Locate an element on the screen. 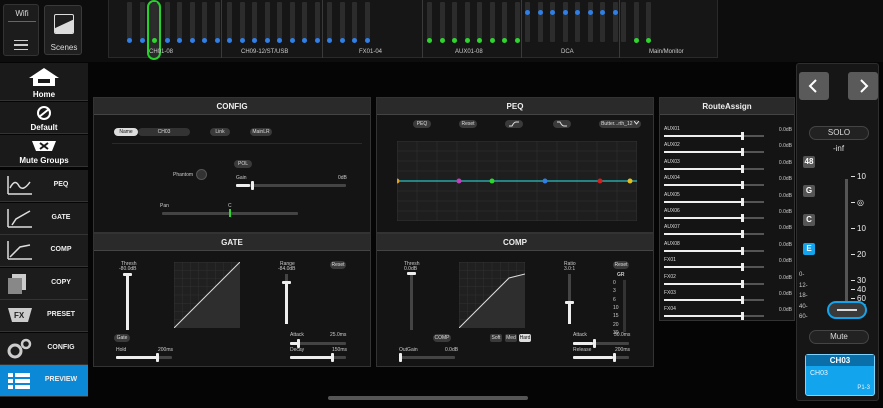 This screenshot has height=408, width=883. gate-button: G is located at coordinates (809, 191).